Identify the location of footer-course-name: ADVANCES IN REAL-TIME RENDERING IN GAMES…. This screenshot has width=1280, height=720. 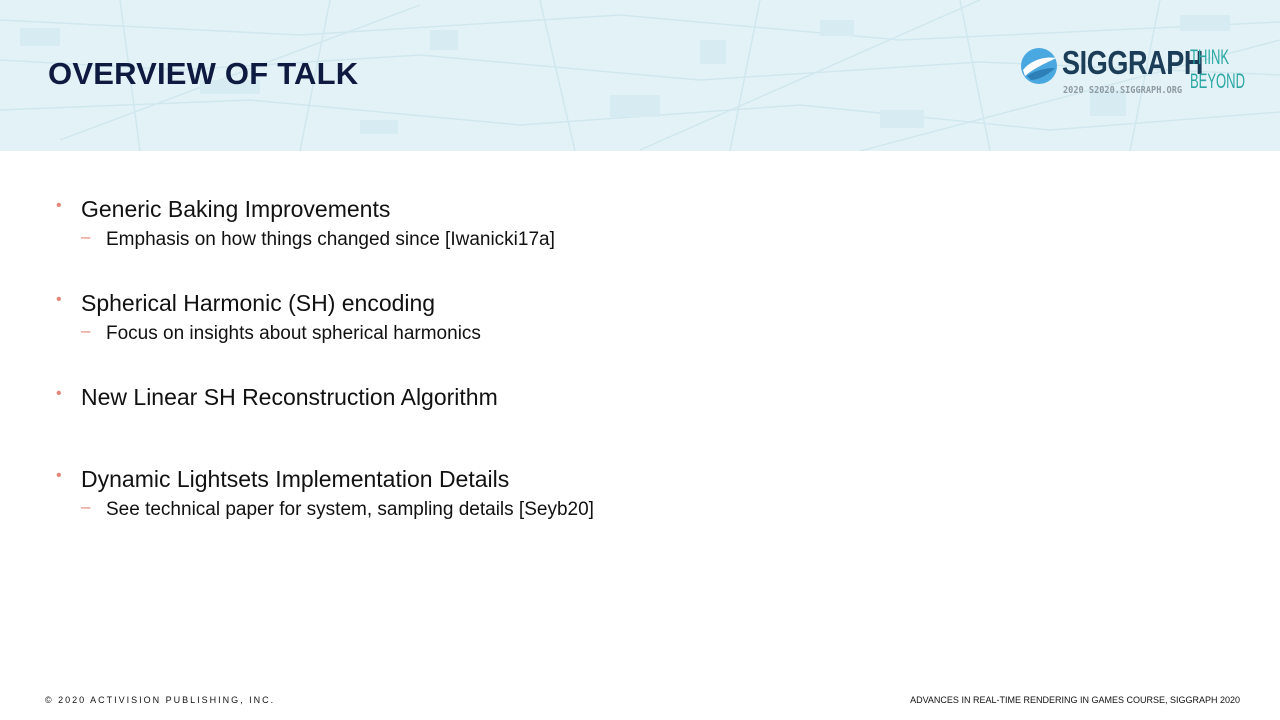
(1075, 700).